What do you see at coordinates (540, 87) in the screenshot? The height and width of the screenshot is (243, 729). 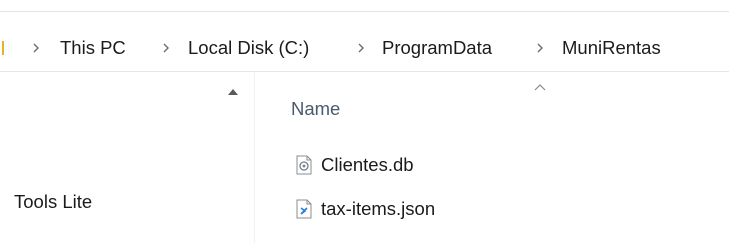 I see `sort-ascending-icon` at bounding box center [540, 87].